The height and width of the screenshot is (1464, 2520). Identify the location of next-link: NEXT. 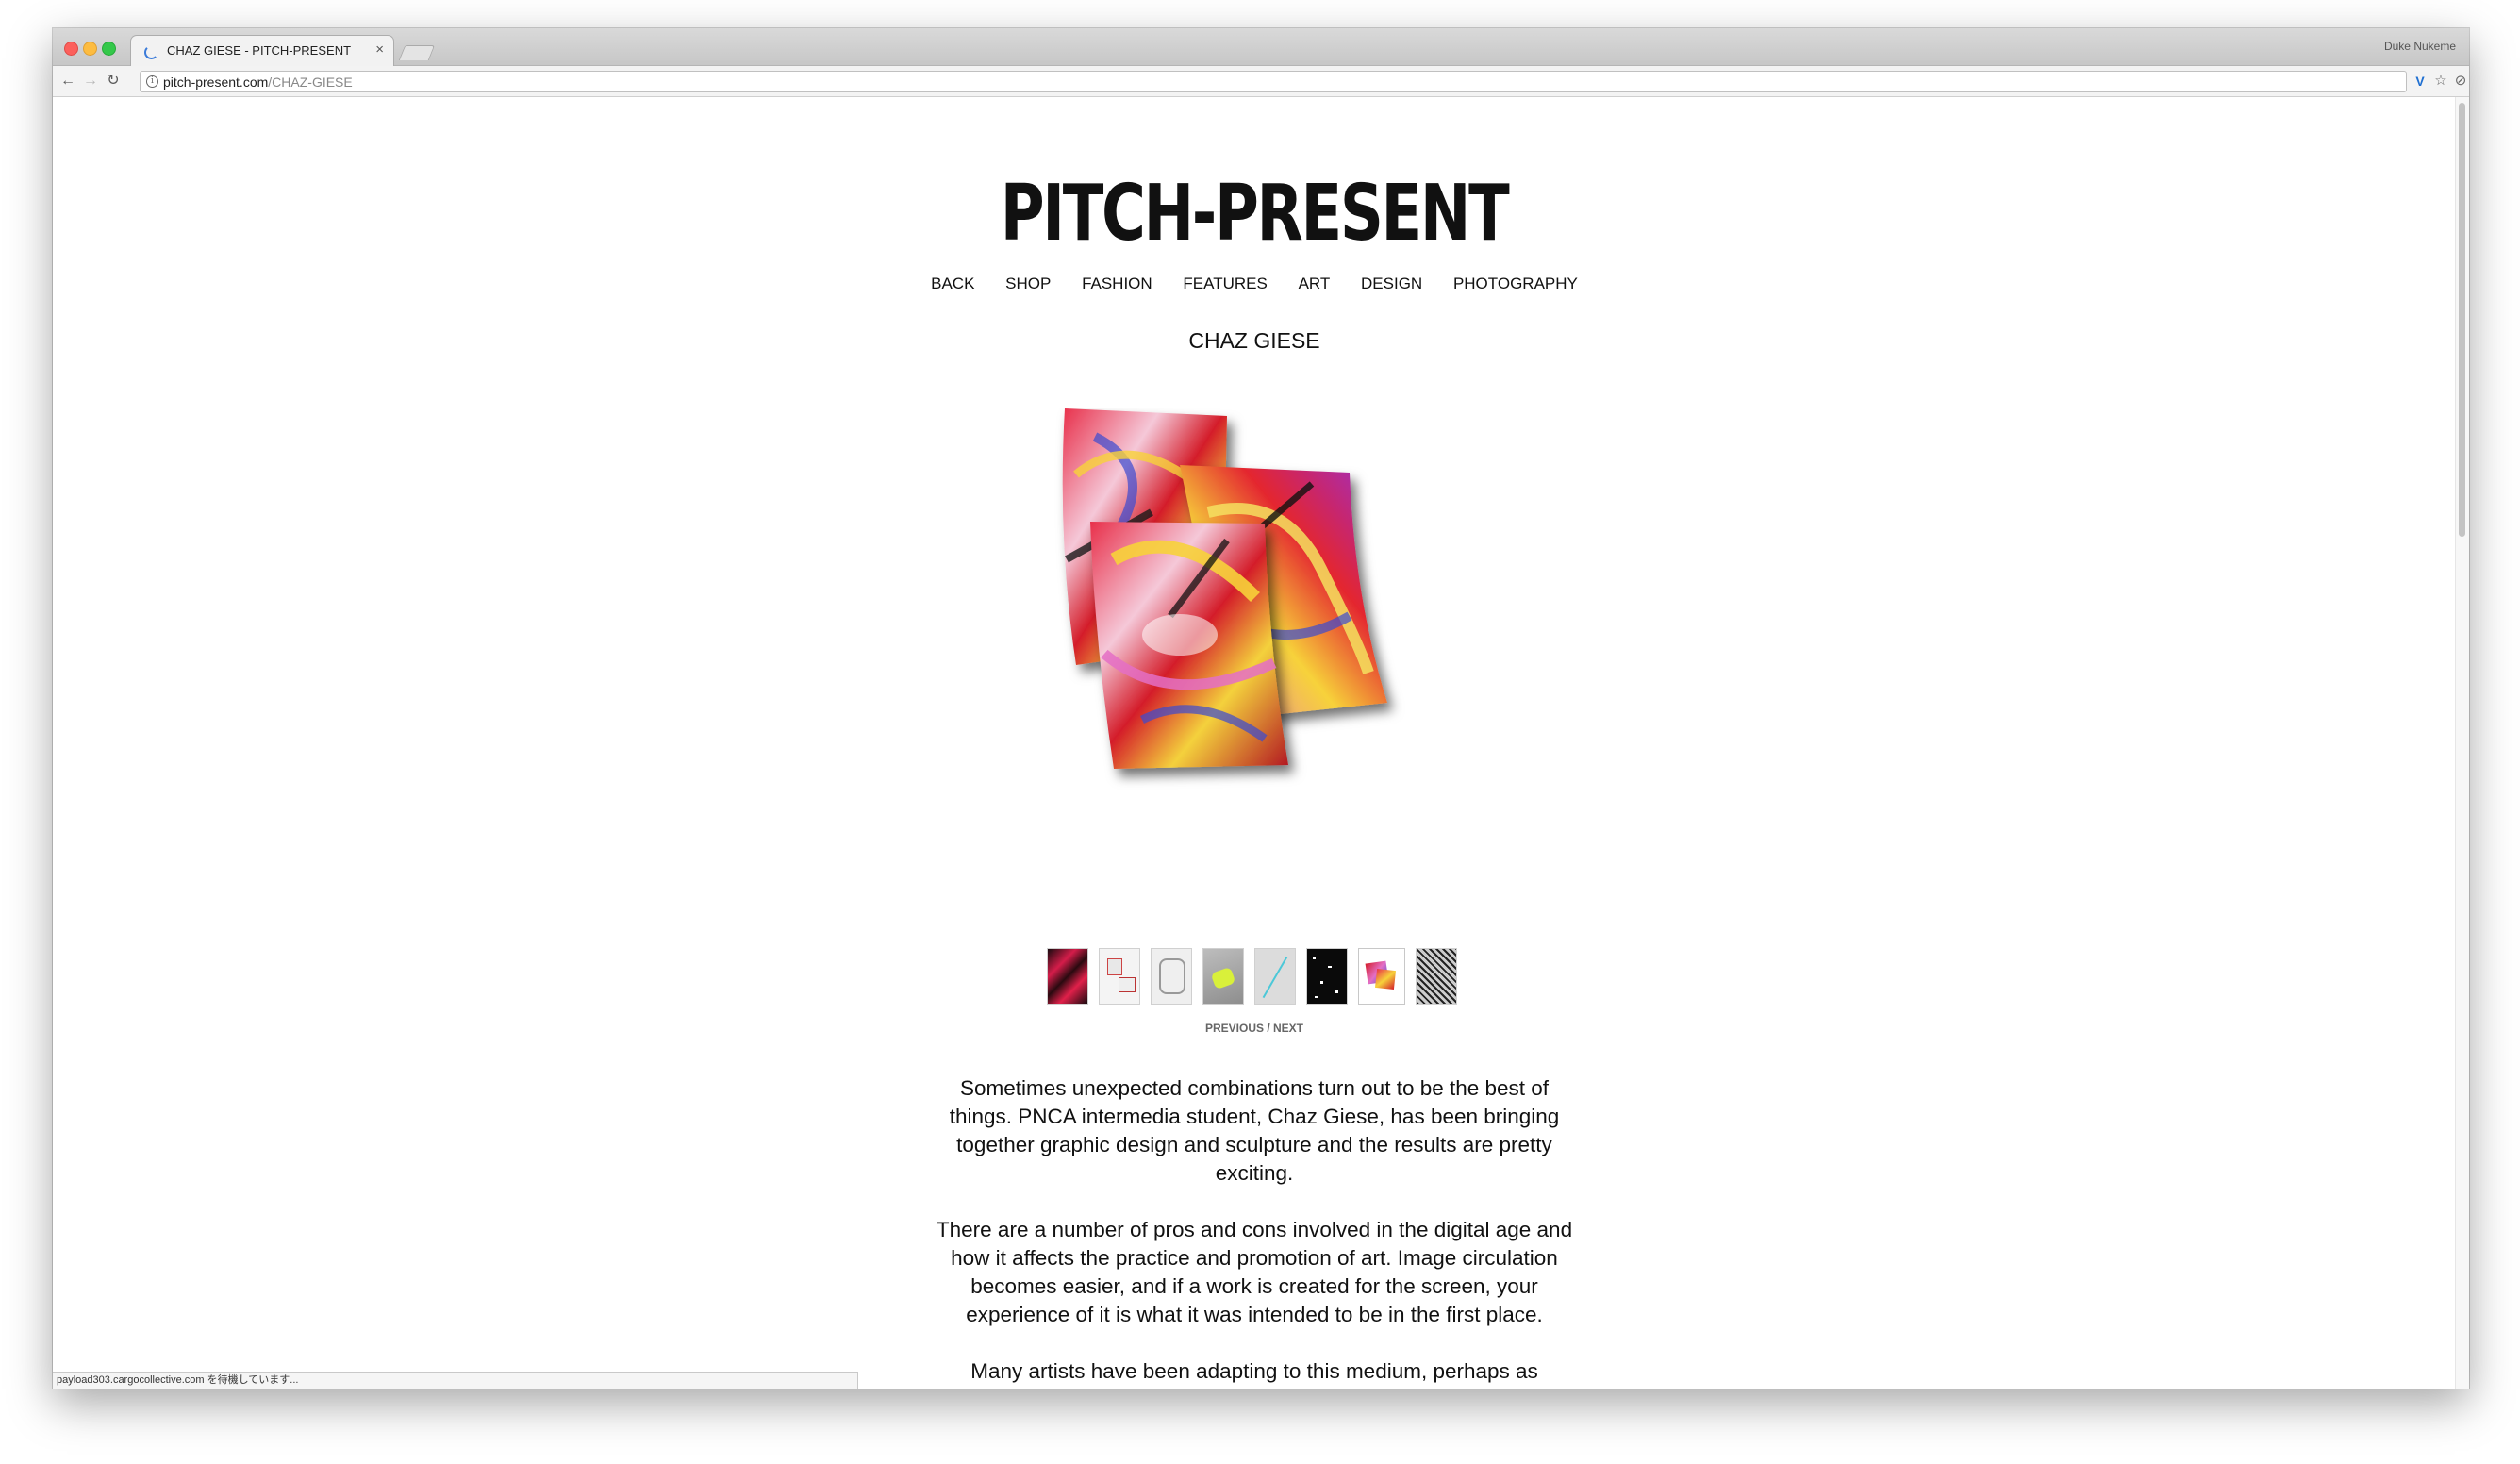
(1288, 1028).